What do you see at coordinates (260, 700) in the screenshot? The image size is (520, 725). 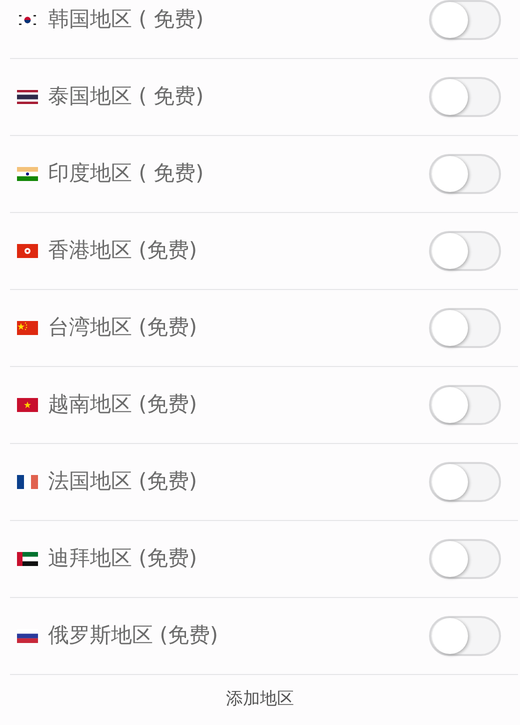 I see `add-region-button: 添加地区` at bounding box center [260, 700].